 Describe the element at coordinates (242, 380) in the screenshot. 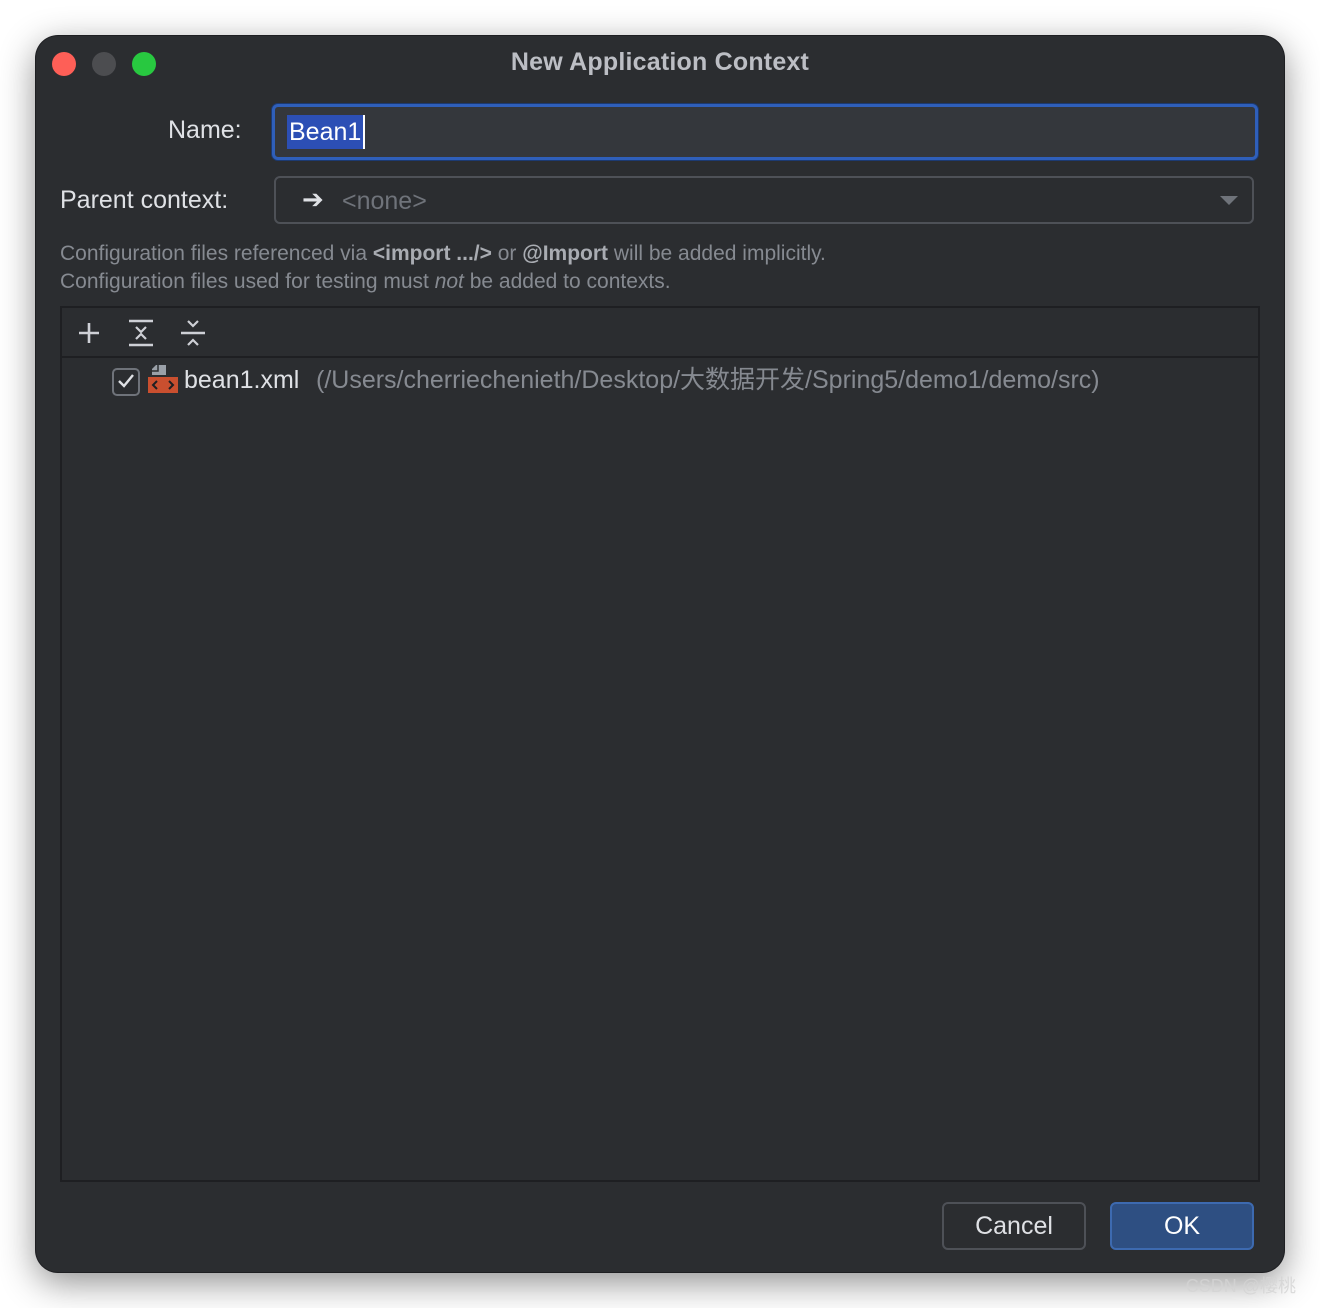

I see `file-name: bean1.xml` at that location.